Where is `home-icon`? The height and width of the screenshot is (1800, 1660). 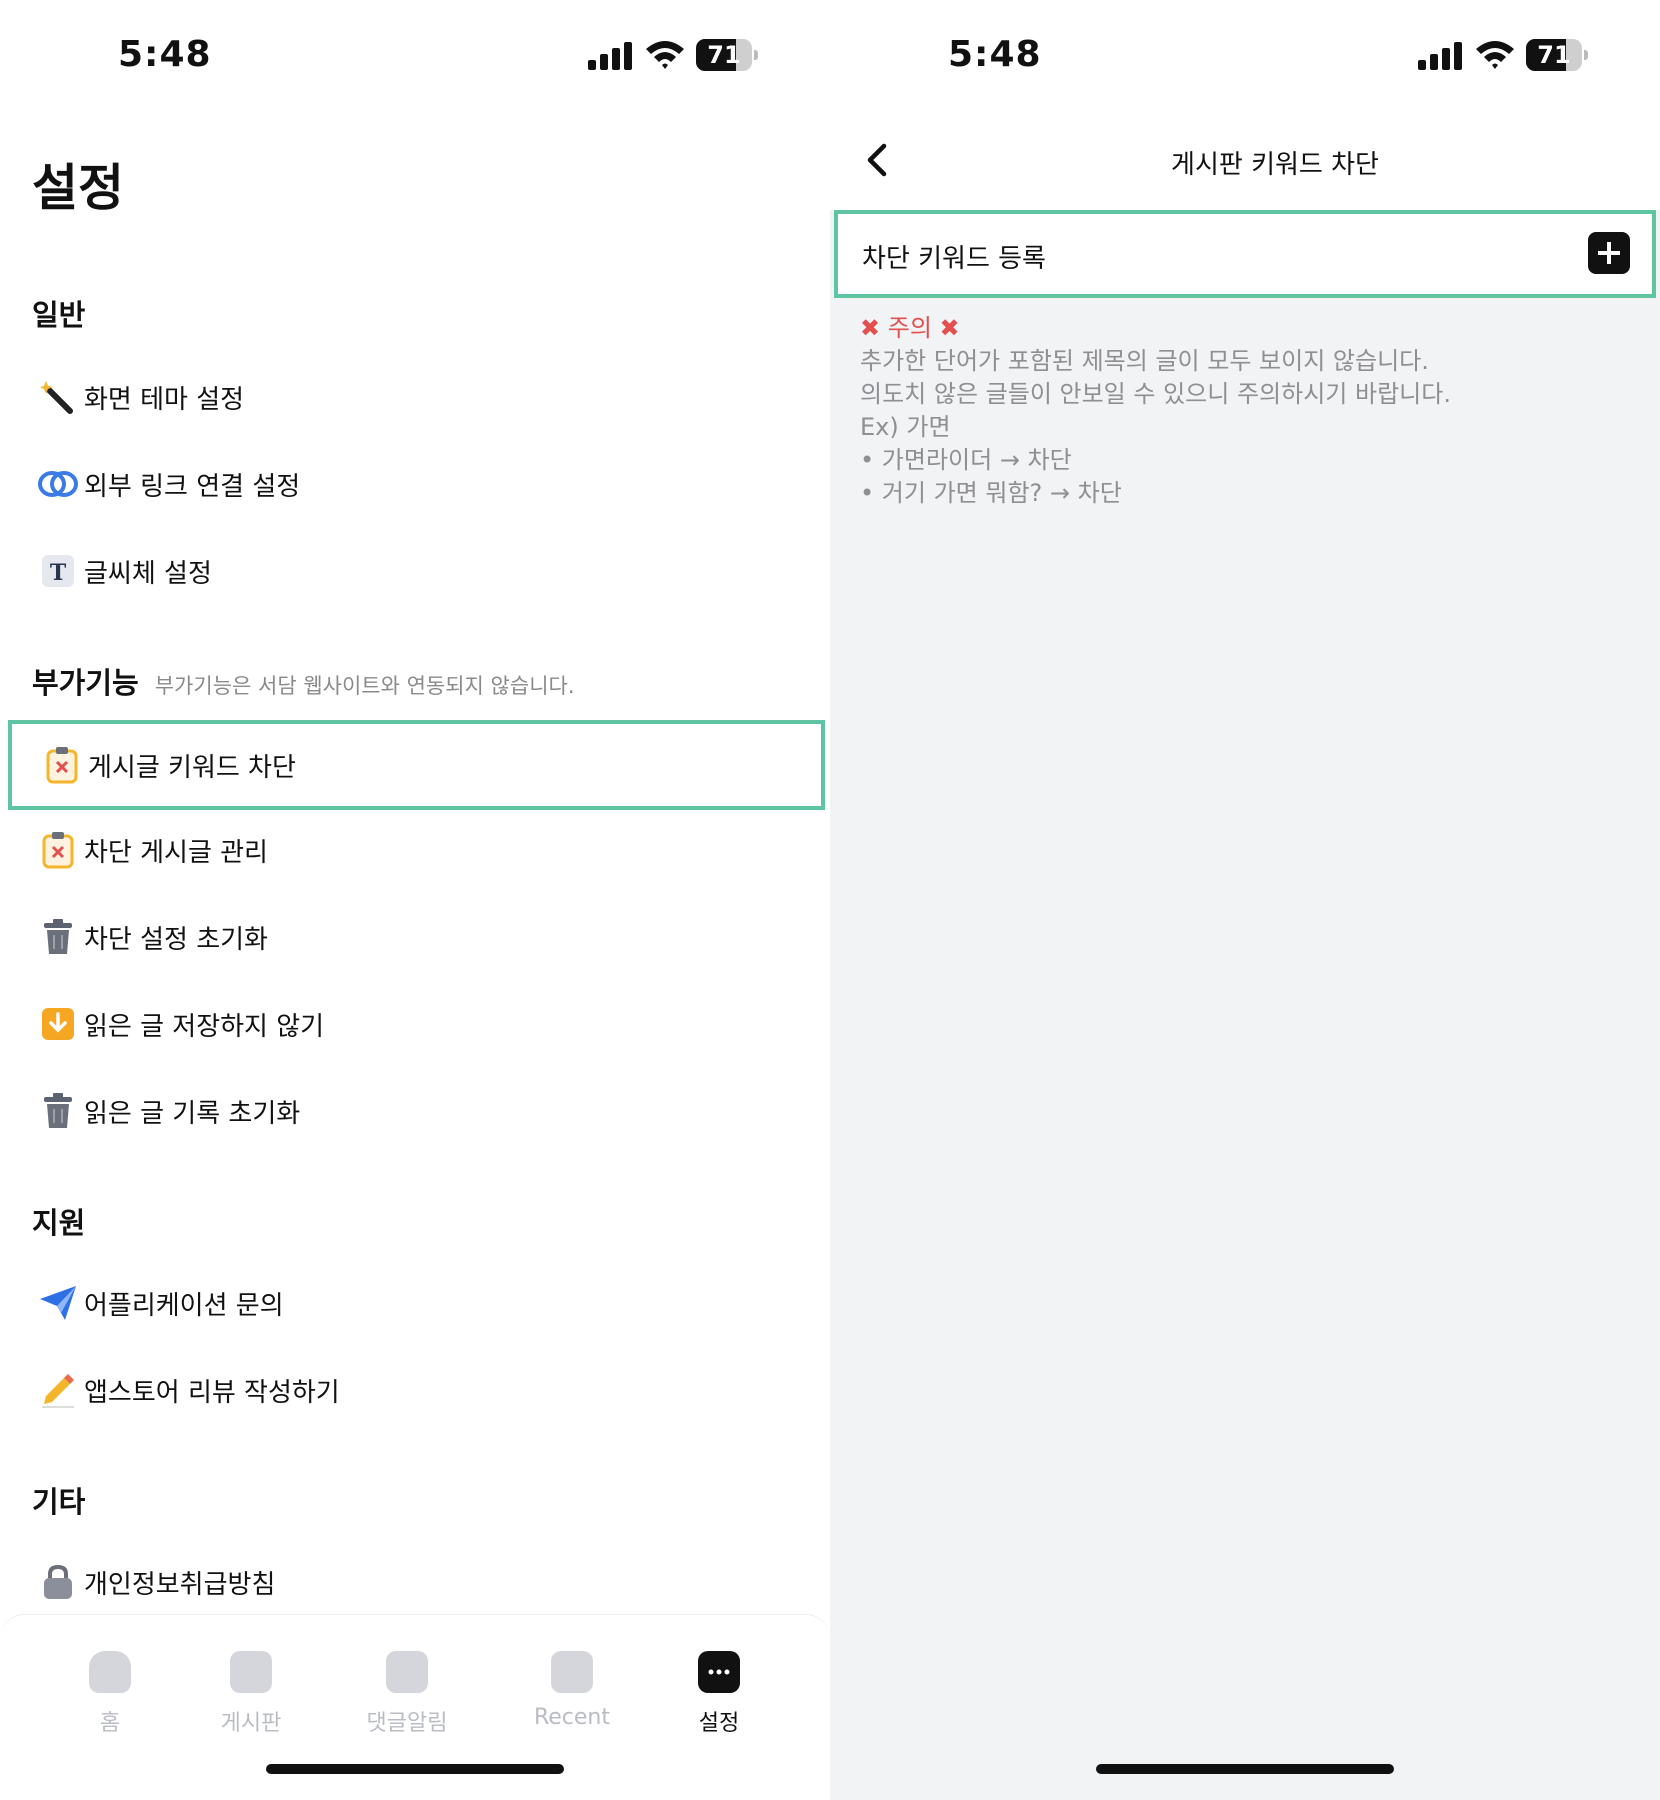 home-icon is located at coordinates (110, 1672).